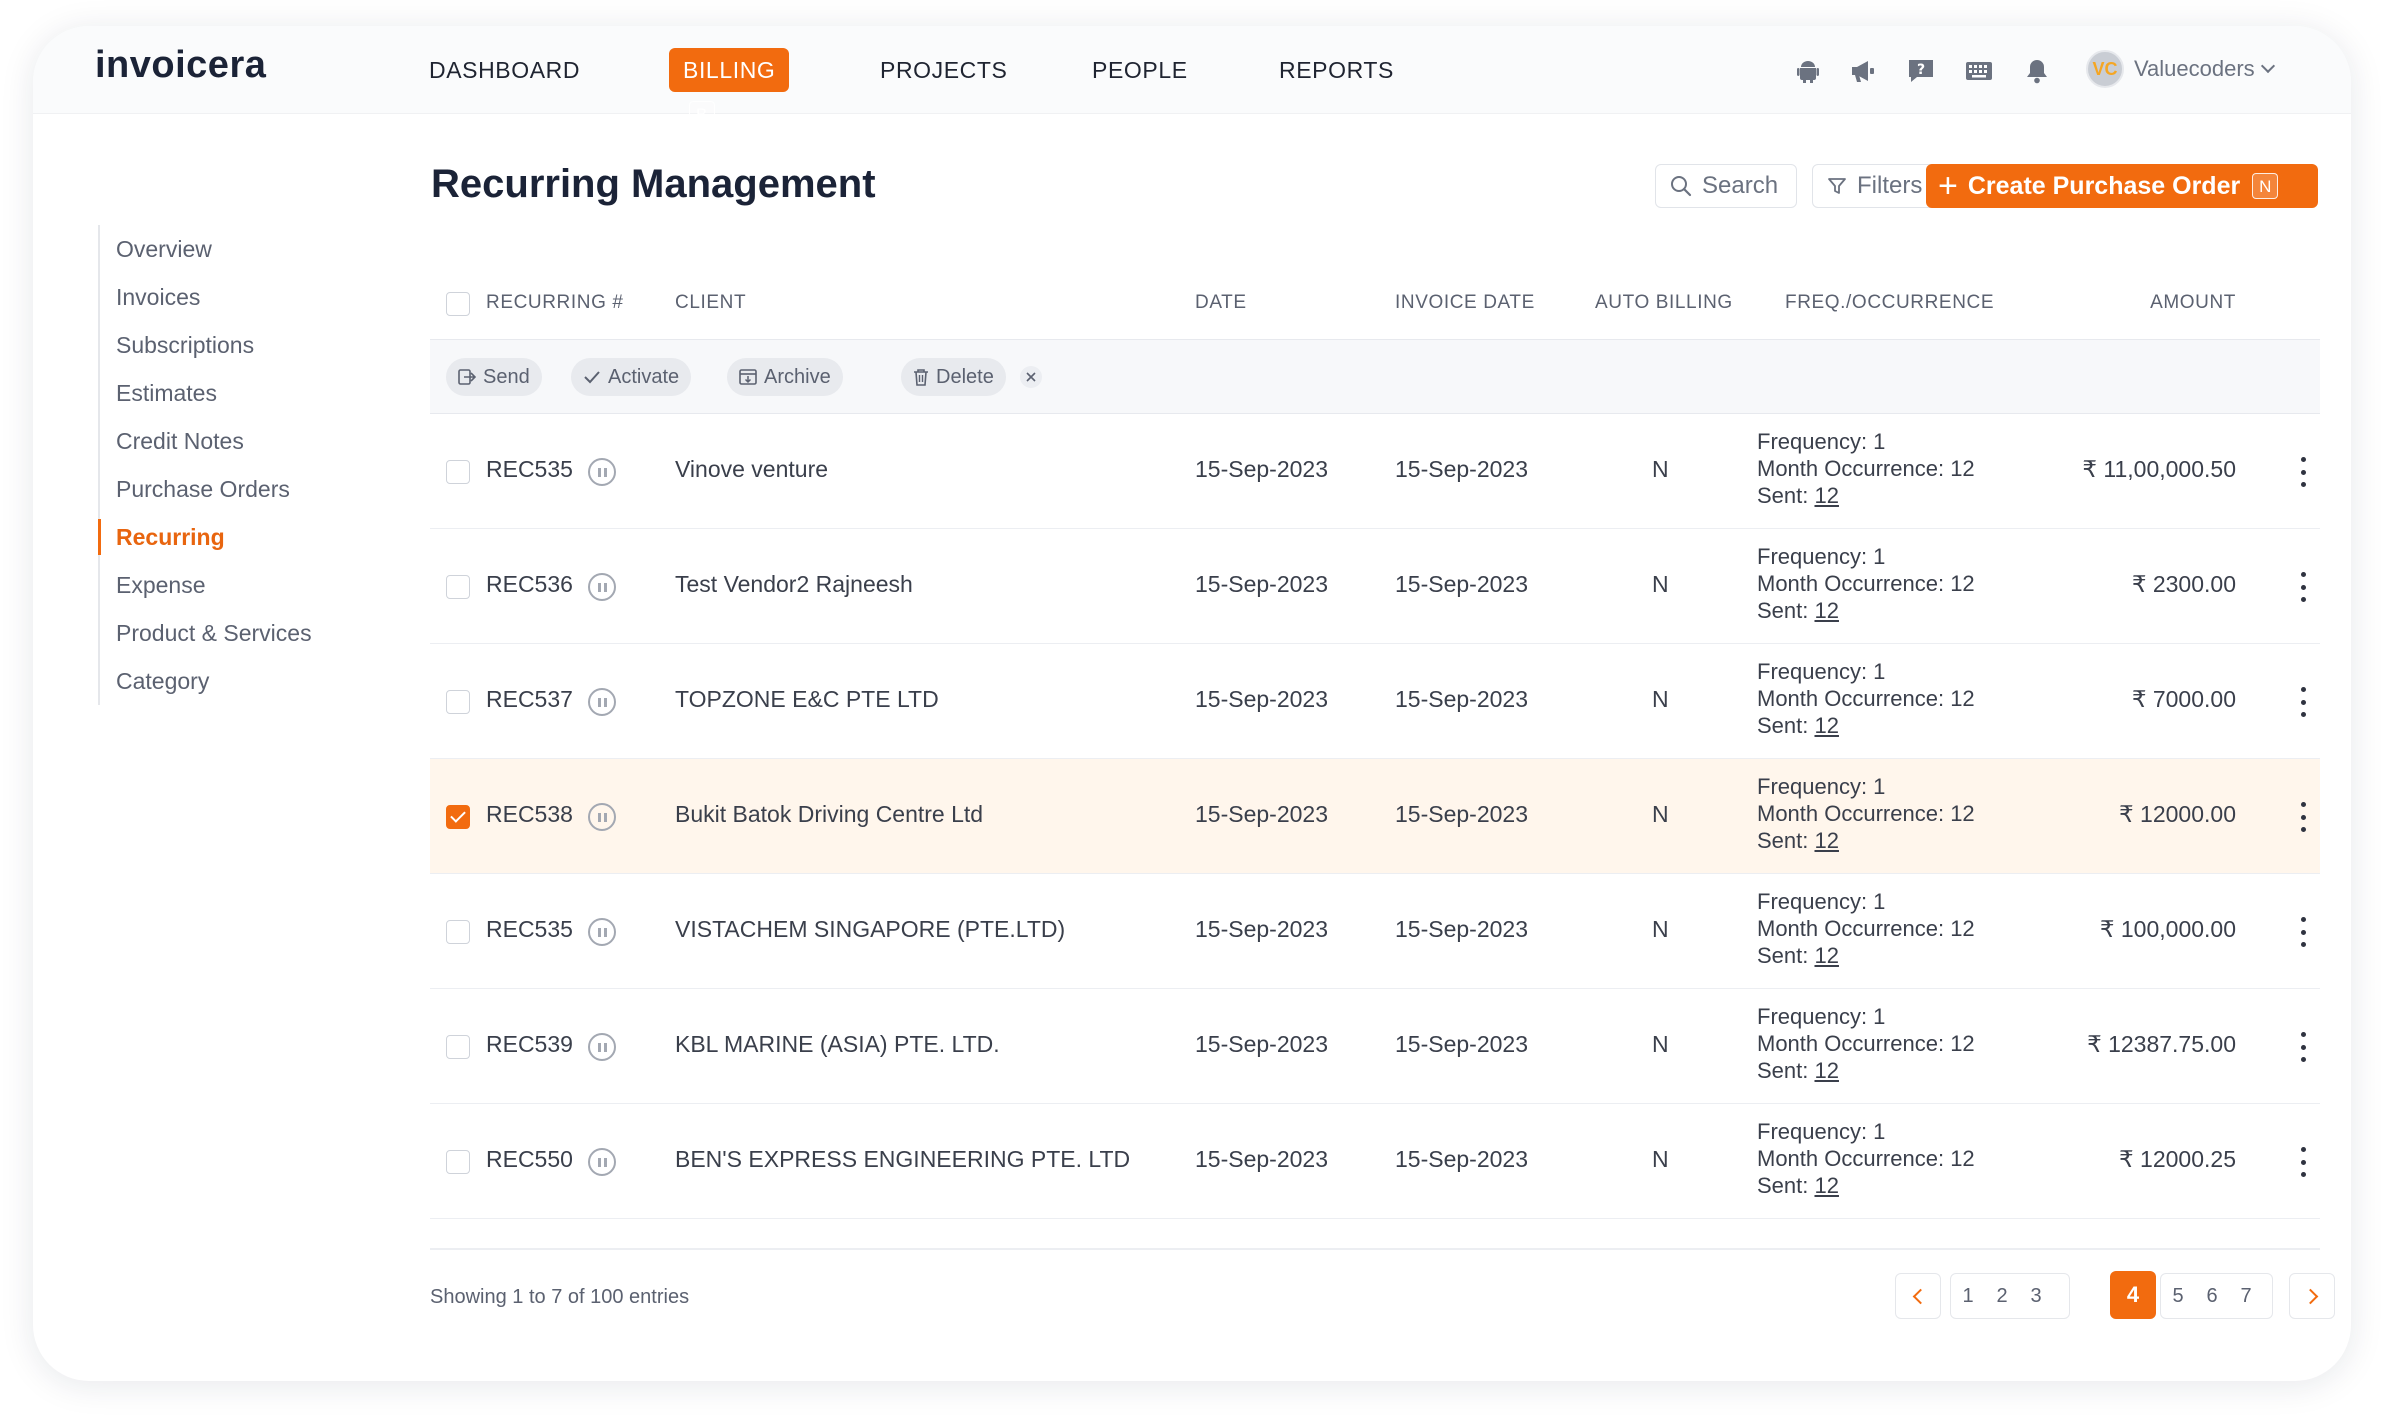 This screenshot has width=2384, height=1417. What do you see at coordinates (229, 489) in the screenshot?
I see `sidebar-item-purchase-orders: Purchase Orders` at bounding box center [229, 489].